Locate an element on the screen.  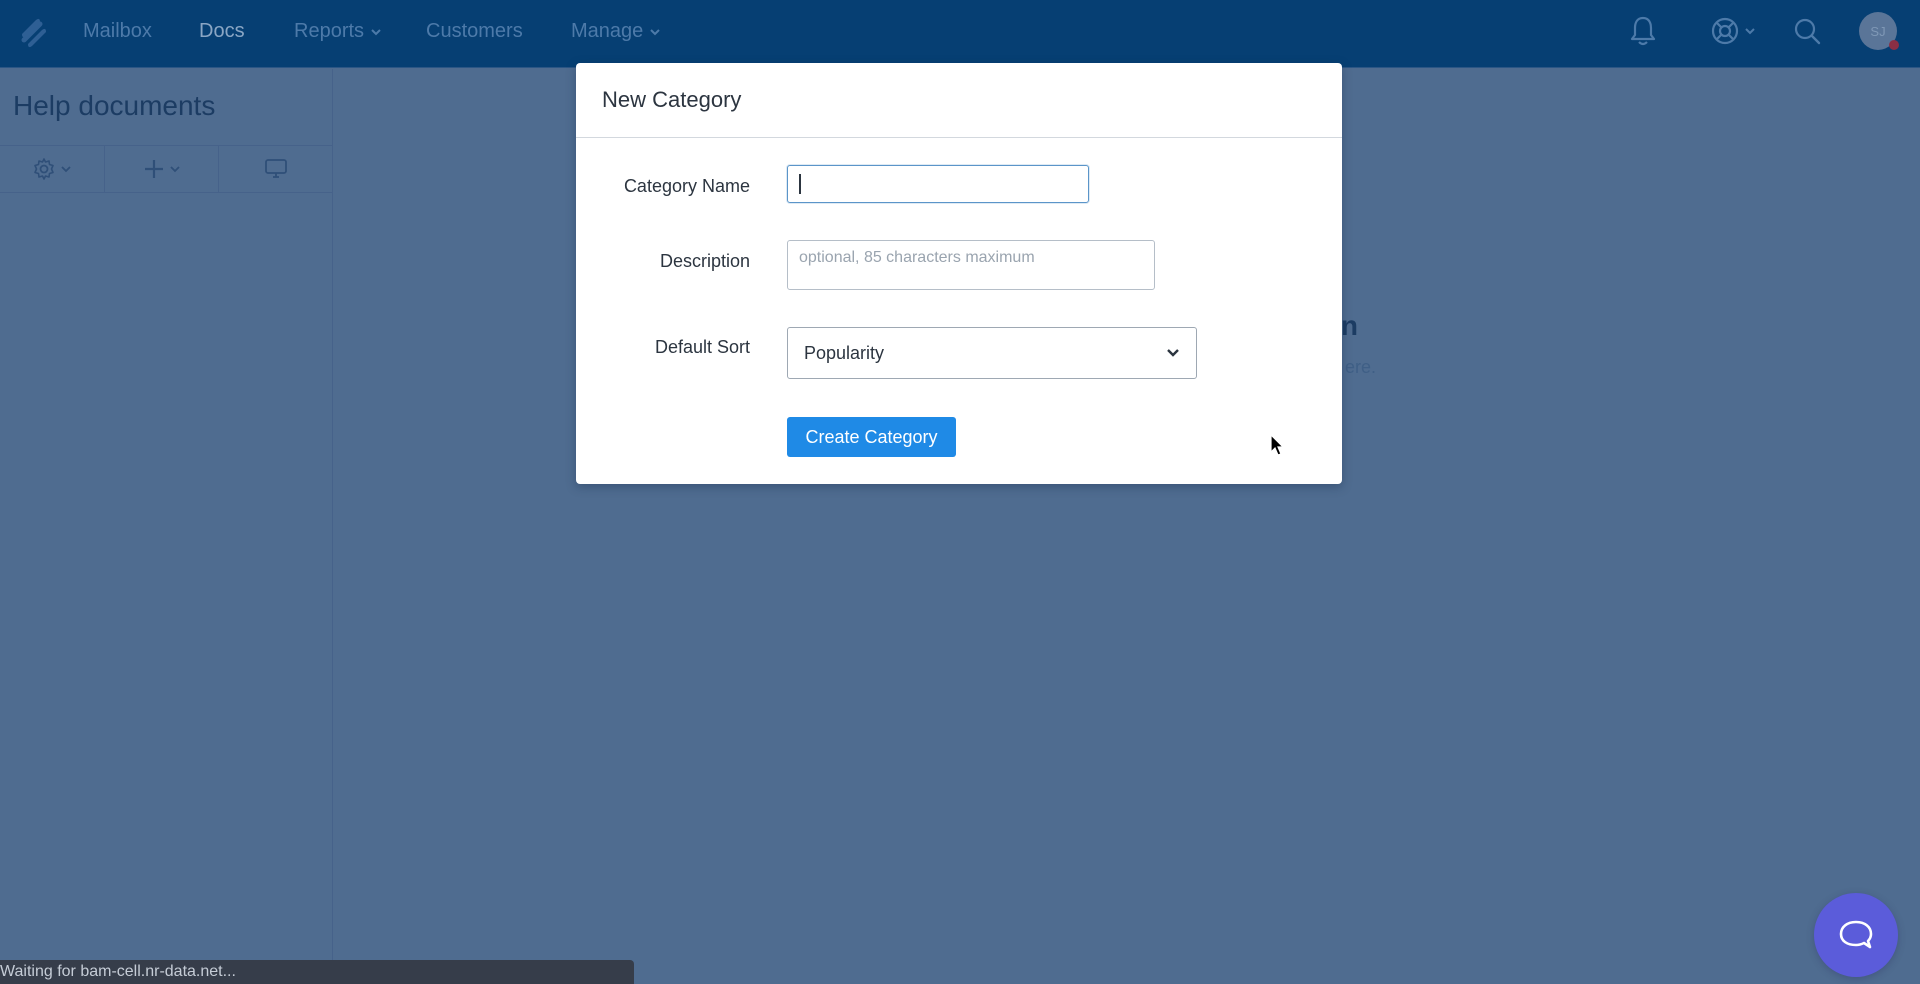
preview-site-button is located at coordinates (276, 169).